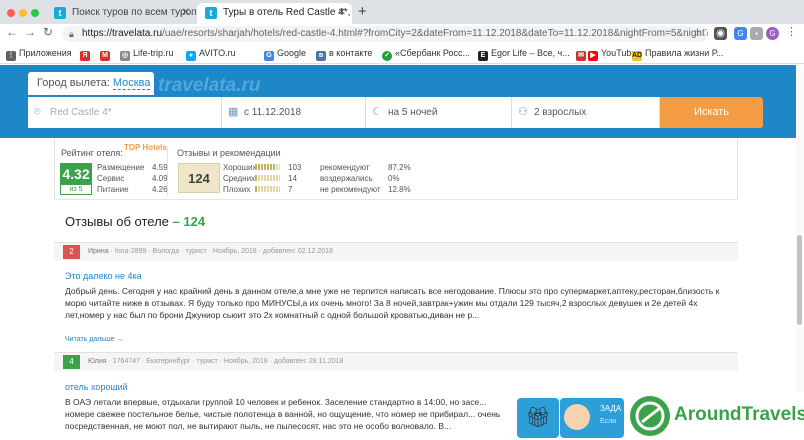  What do you see at coordinates (132, 189) in the screenshot?
I see `rating-criterion: Питание 4.26` at bounding box center [132, 189].